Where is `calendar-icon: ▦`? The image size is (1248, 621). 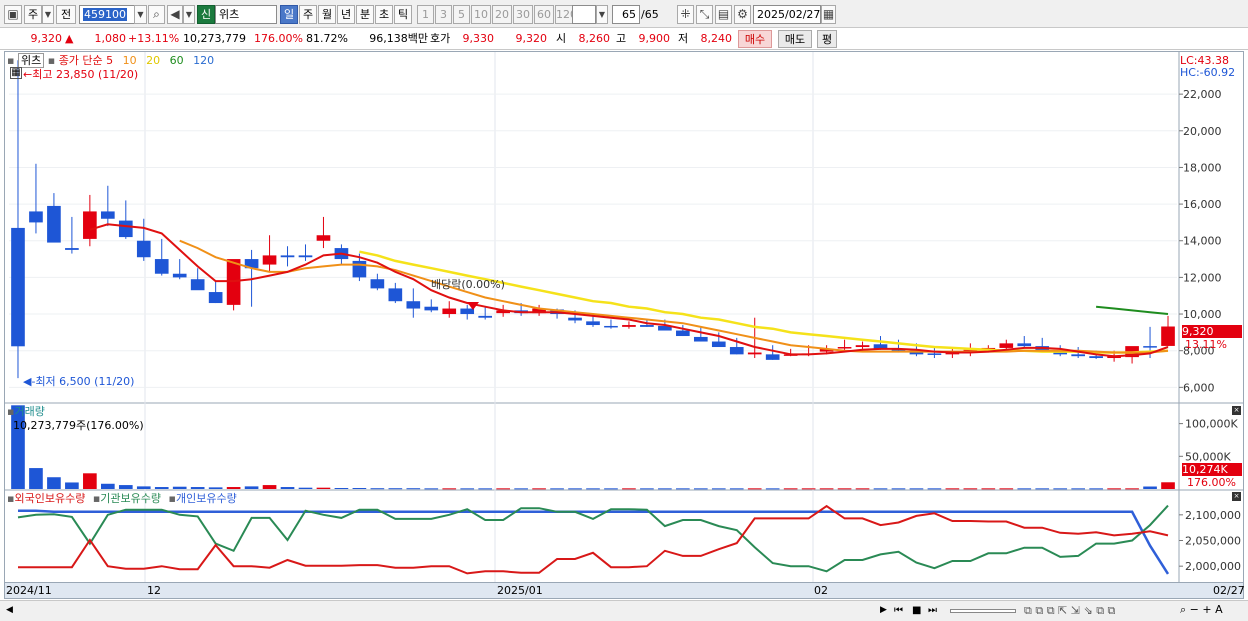 calendar-icon: ▦ is located at coordinates (828, 14).